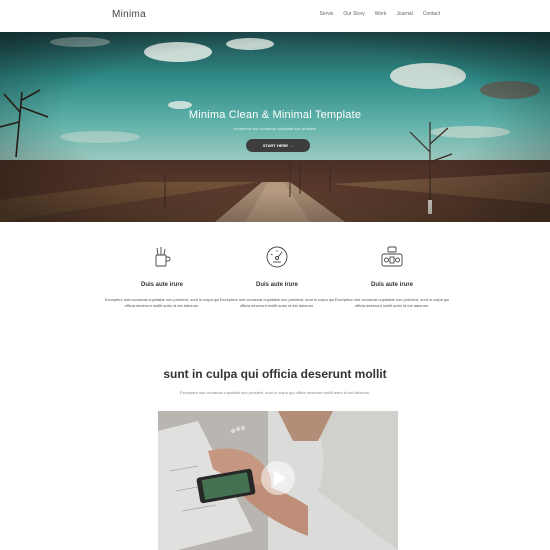 The image size is (550, 550). What do you see at coordinates (129, 14) in the screenshot?
I see `site-logo: Minima` at bounding box center [129, 14].